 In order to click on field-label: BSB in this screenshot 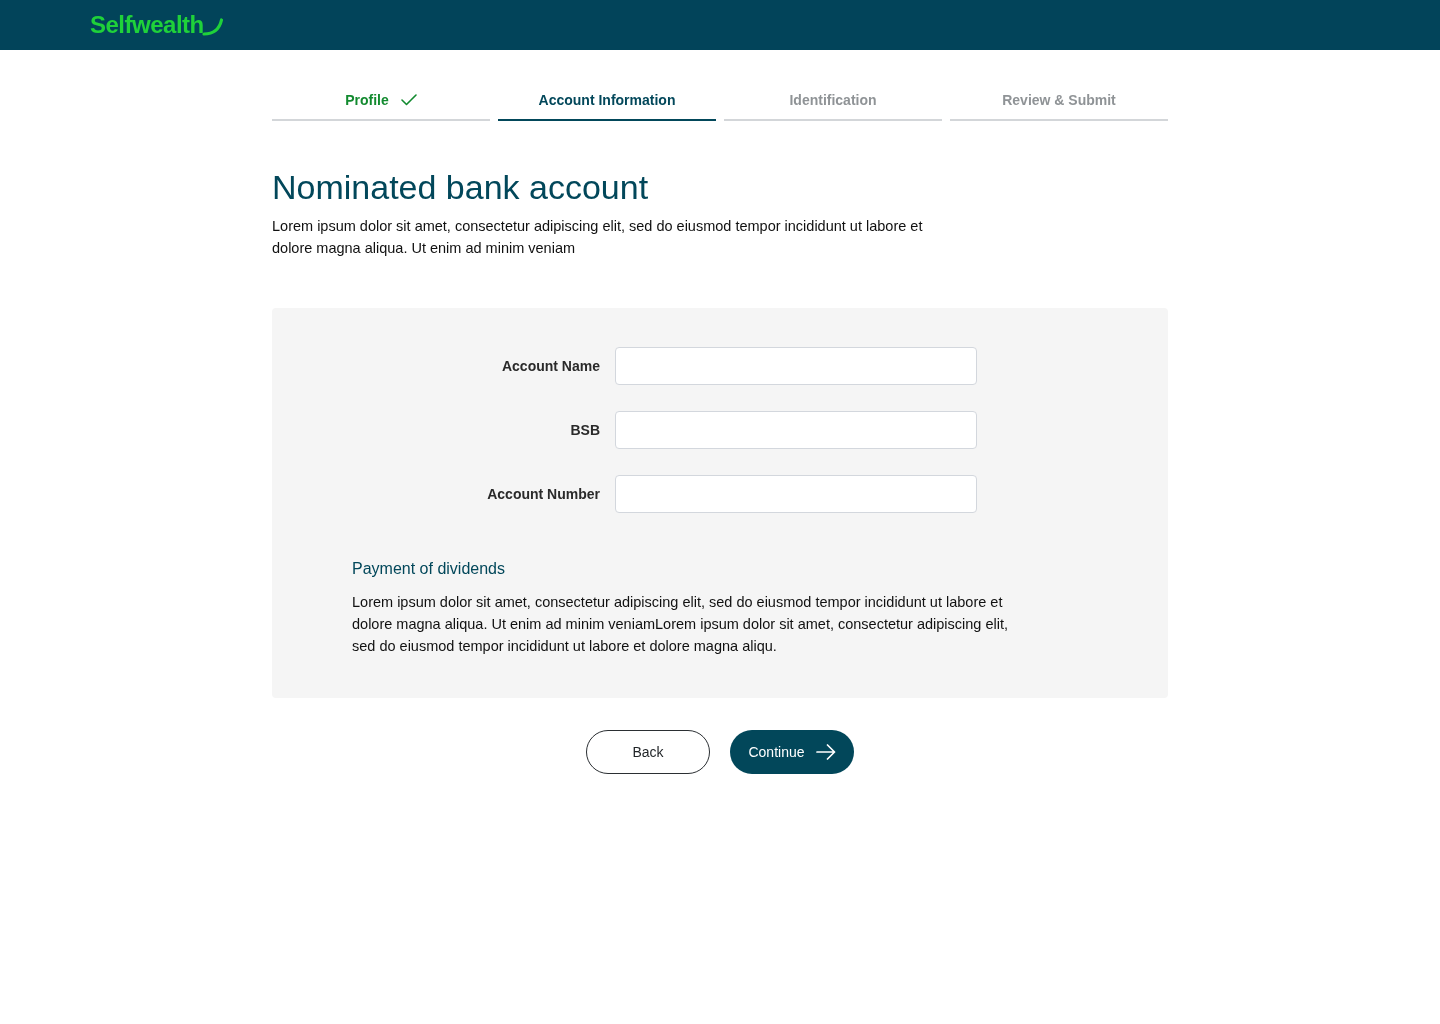, I will do `click(584, 430)`.